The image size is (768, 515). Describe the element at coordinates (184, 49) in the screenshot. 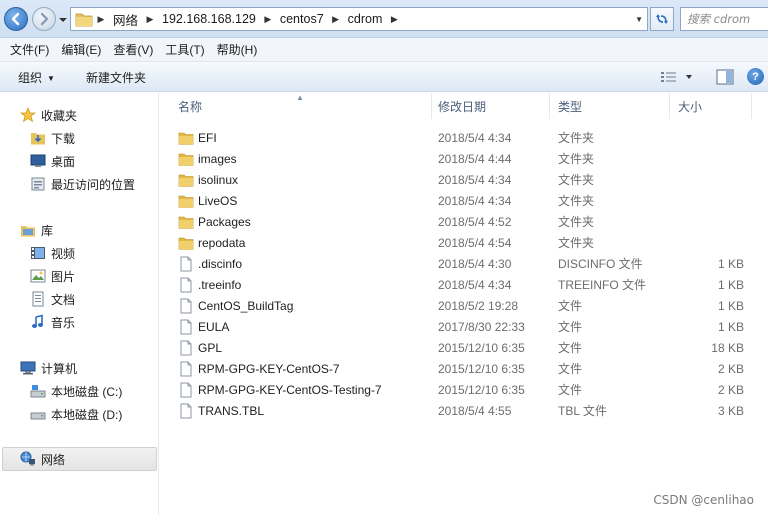

I see `menu-tools: 工具(T)` at that location.